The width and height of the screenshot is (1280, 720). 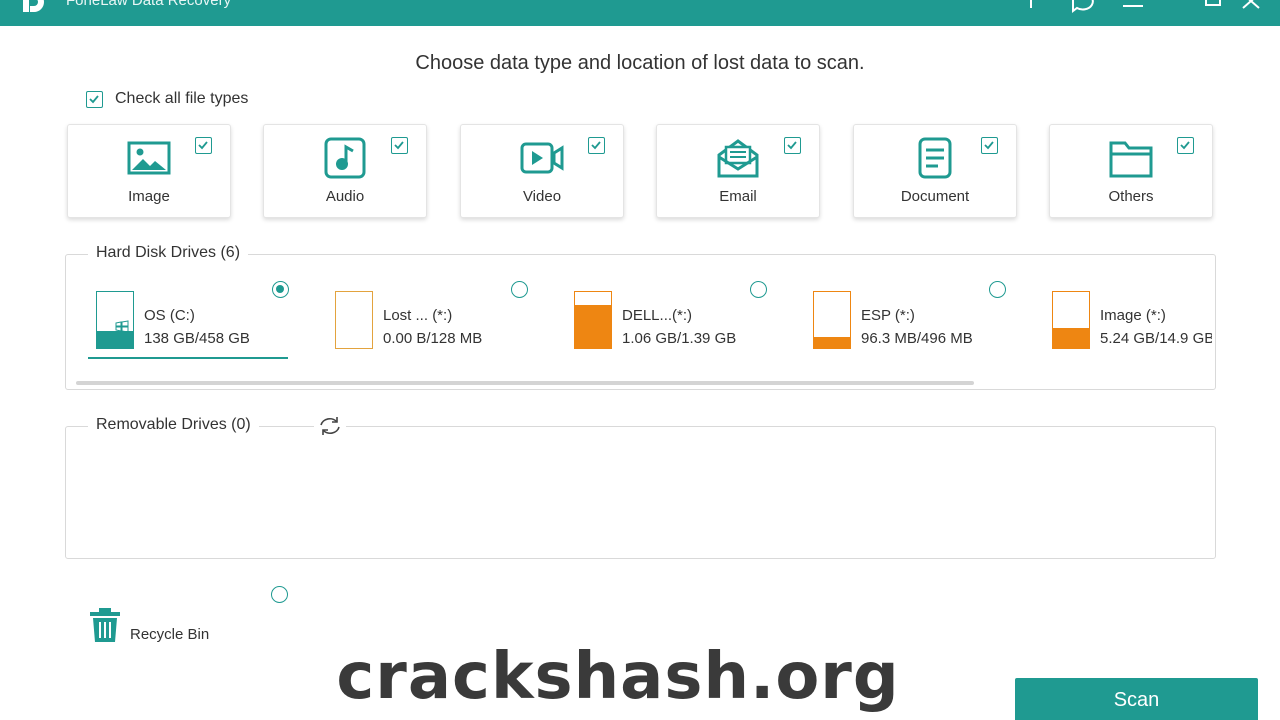 I want to click on drive-name: OS (C:), so click(x=169, y=315).